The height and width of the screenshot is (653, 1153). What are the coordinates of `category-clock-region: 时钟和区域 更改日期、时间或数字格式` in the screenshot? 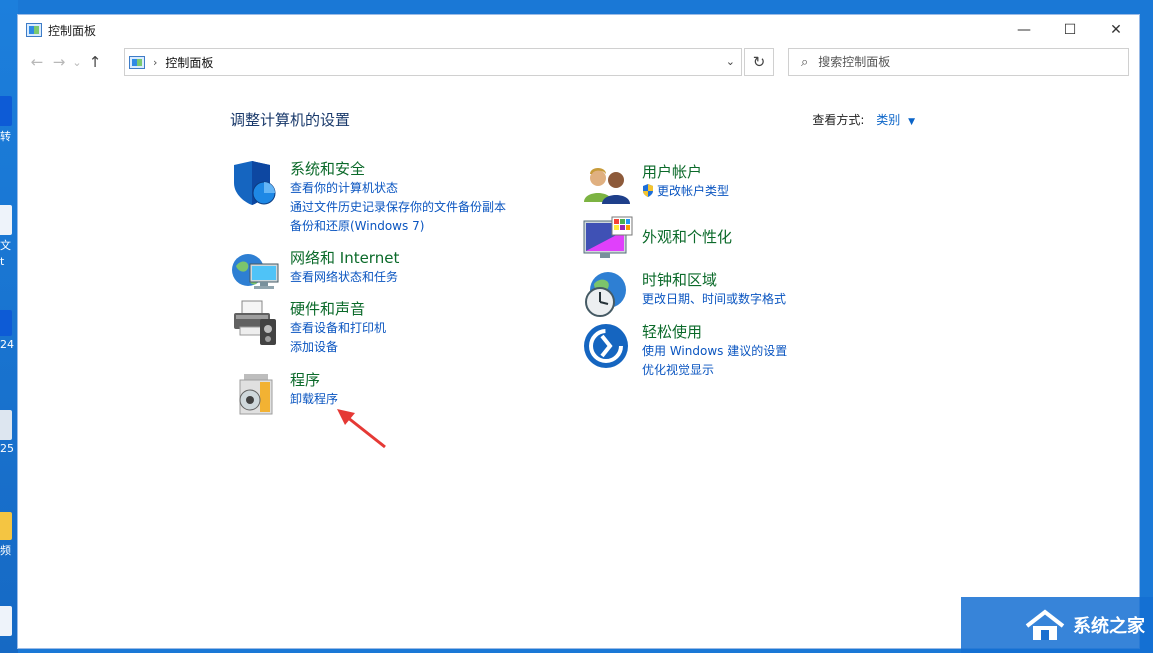 It's located at (684, 294).